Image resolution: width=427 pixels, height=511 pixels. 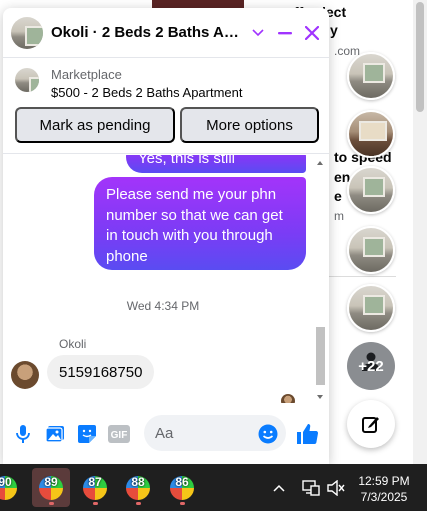 I want to click on speaker-muted-icon, so click(x=336, y=488).